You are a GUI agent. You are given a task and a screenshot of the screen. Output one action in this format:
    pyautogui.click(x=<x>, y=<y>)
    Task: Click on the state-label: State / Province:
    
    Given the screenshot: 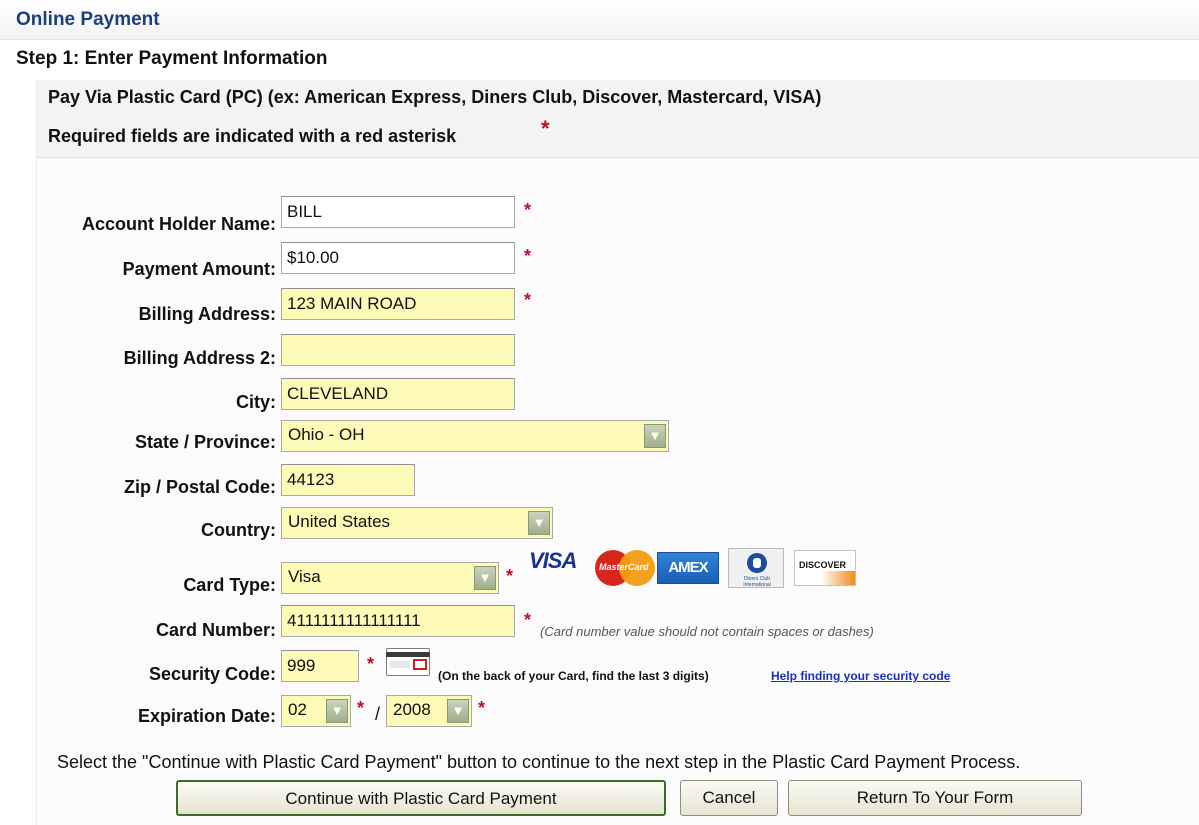 What is the action you would take?
    pyautogui.click(x=205, y=442)
    